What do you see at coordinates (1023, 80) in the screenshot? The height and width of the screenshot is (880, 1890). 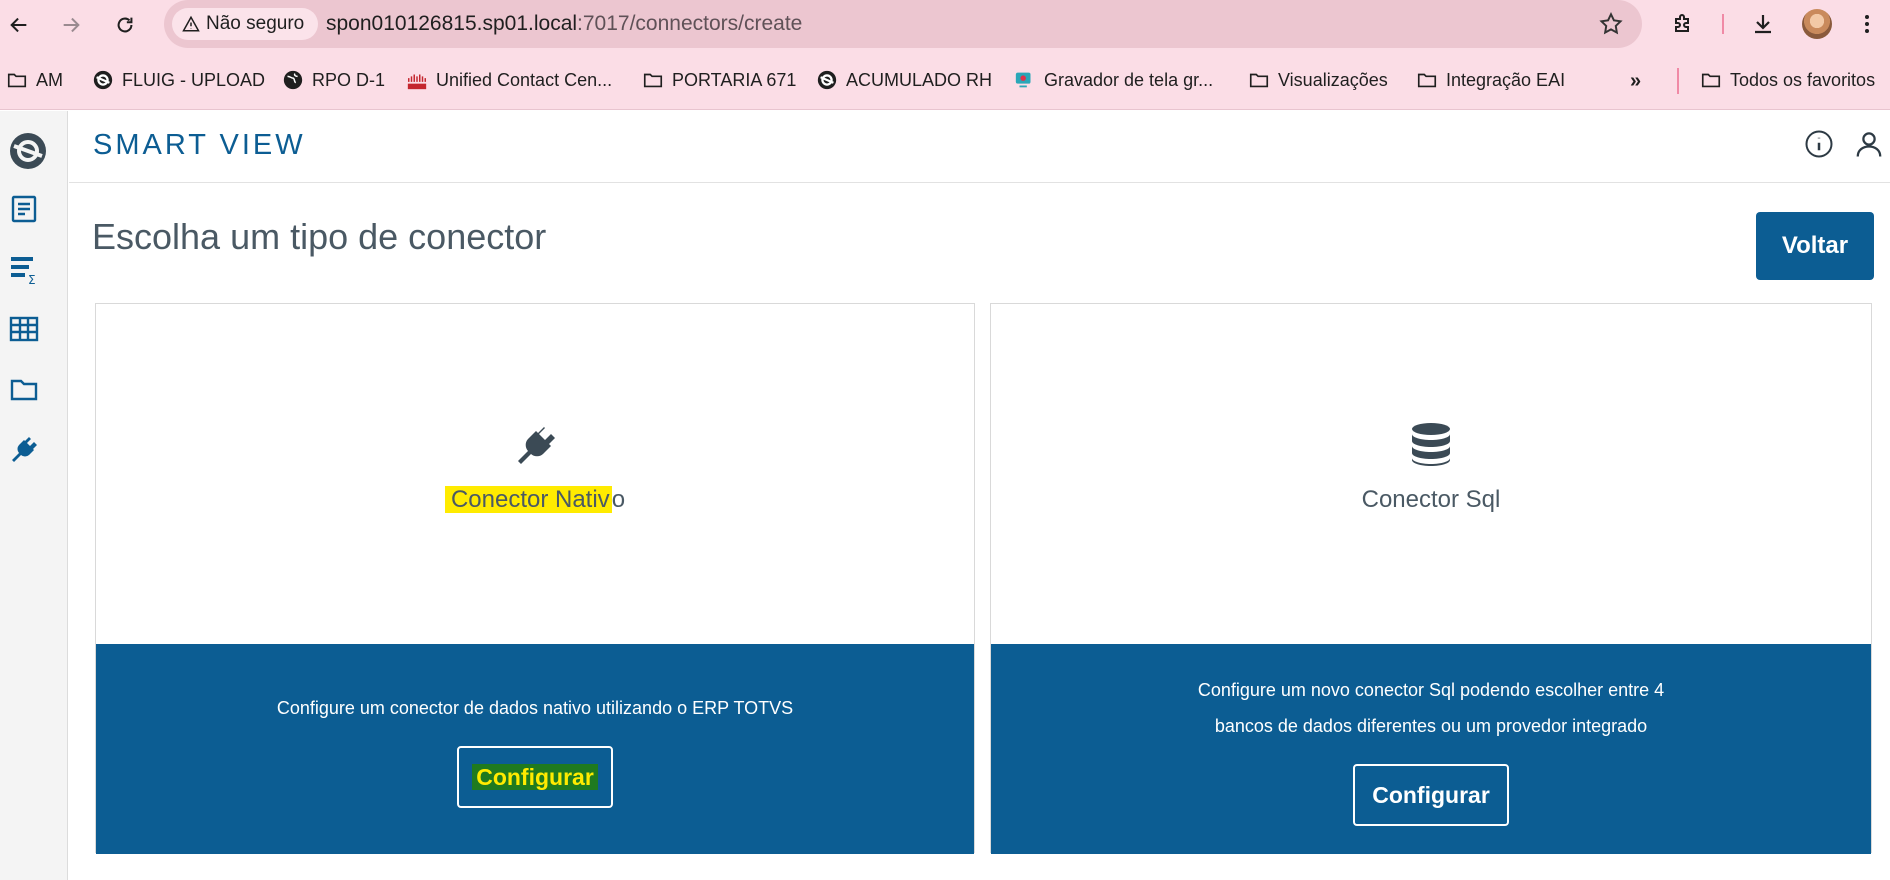 I see `screen-recorder-icon` at bounding box center [1023, 80].